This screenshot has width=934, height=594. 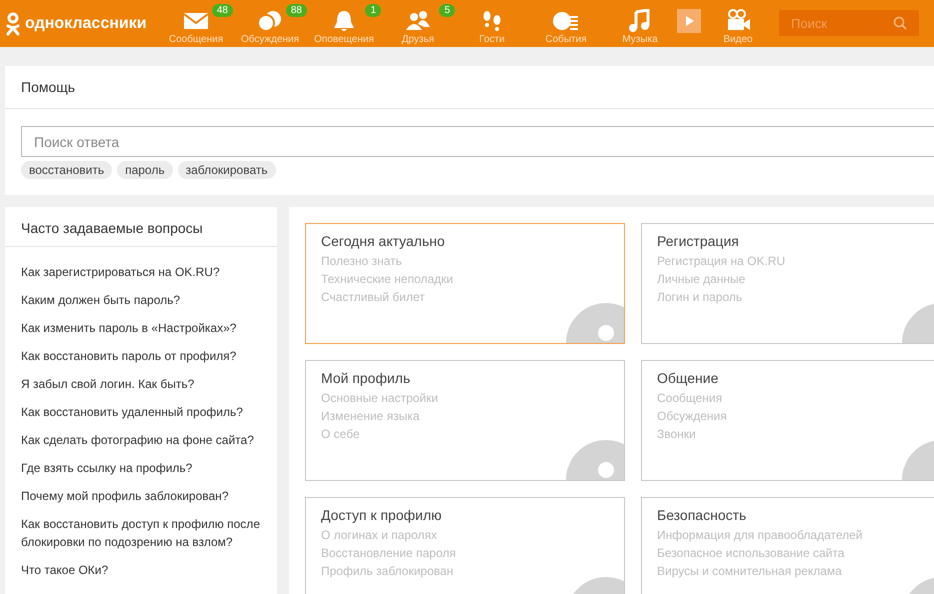 I want to click on faq-link: Что такое ОКи?, so click(x=141, y=570).